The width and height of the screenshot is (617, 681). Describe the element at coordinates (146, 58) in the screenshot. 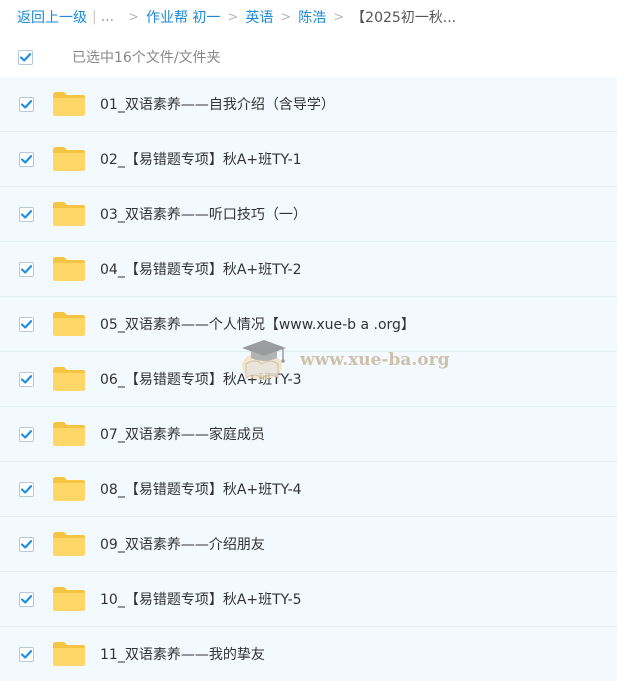

I see `selection-summary: 已选中16个文件/文件夹` at that location.